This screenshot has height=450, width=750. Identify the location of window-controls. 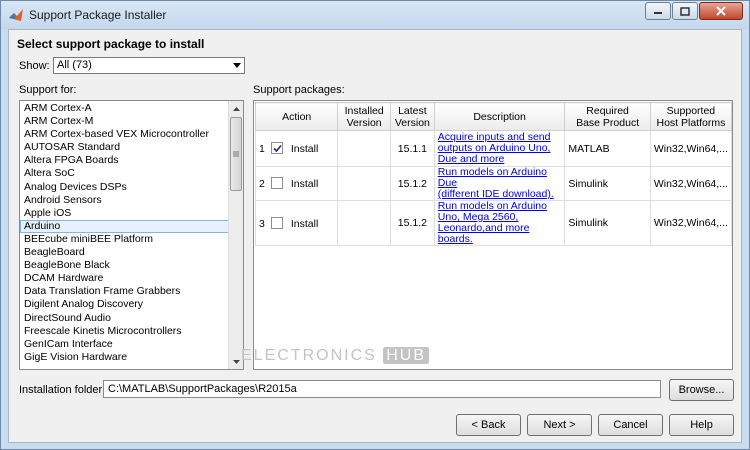
(693, 11).